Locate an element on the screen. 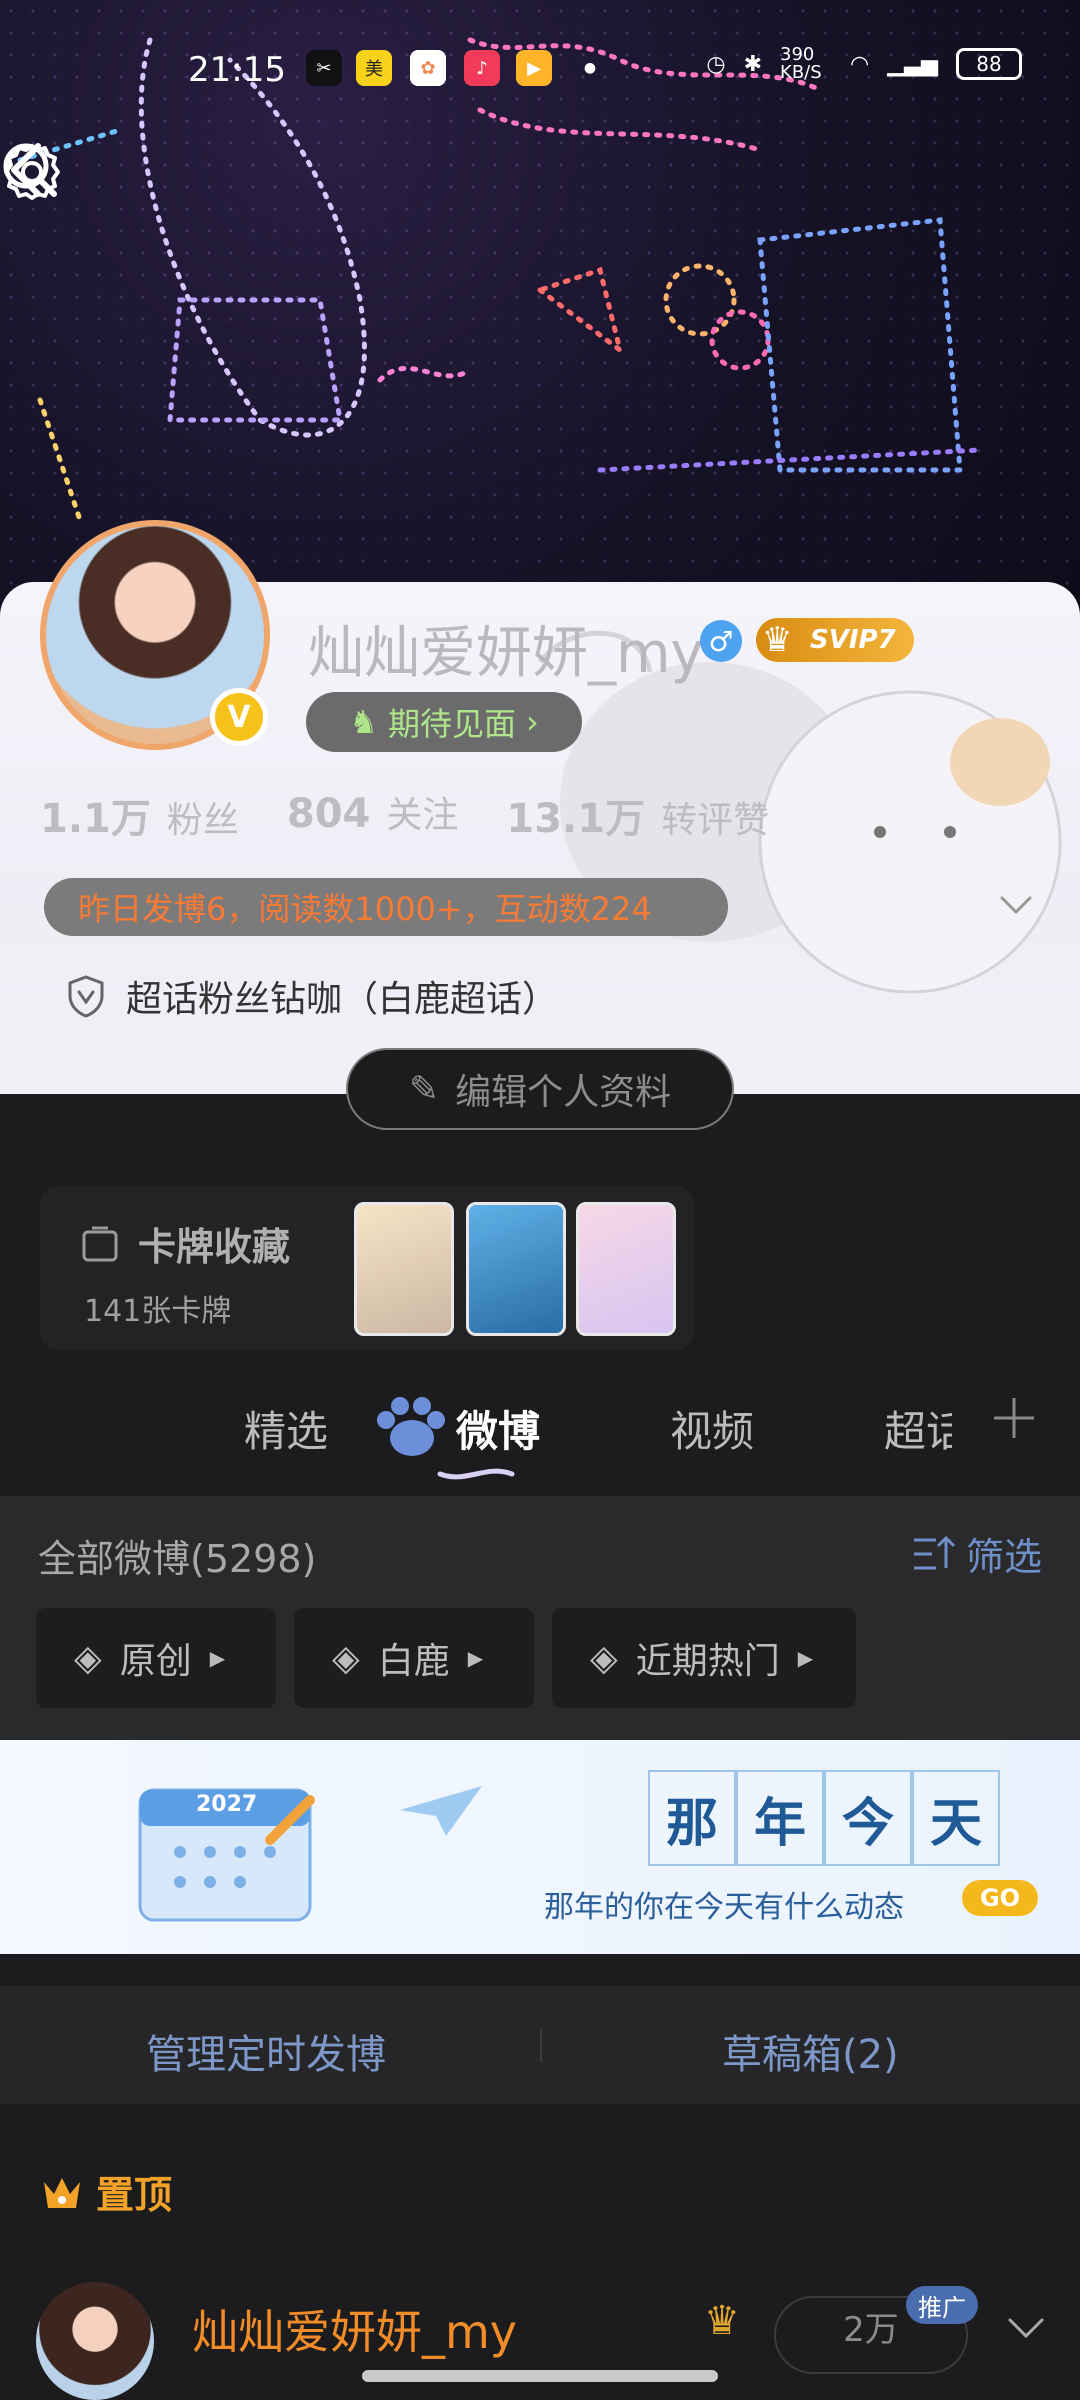 The width and height of the screenshot is (1080, 2400). edit-profile-button: ✎ 编辑个人资料 is located at coordinates (540, 1089).